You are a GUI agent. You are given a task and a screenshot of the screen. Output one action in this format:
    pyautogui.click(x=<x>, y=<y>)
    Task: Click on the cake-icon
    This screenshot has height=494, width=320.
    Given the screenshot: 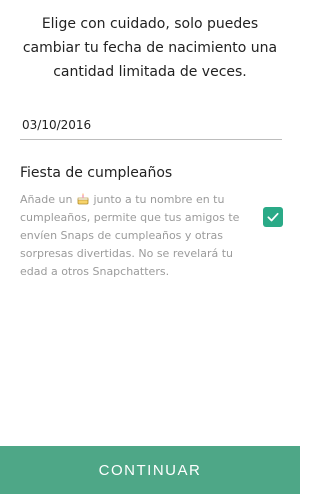 What is the action you would take?
    pyautogui.click(x=83, y=199)
    